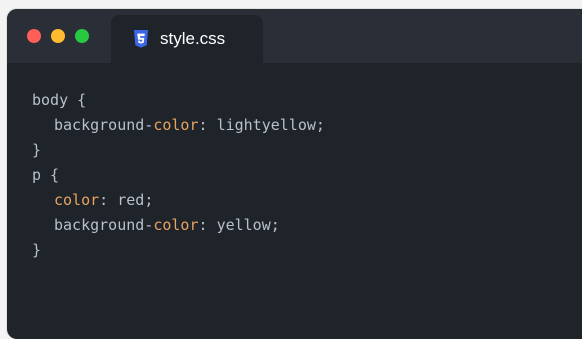 This screenshot has height=339, width=582. What do you see at coordinates (193, 38) in the screenshot?
I see `tab-label: style.css` at bounding box center [193, 38].